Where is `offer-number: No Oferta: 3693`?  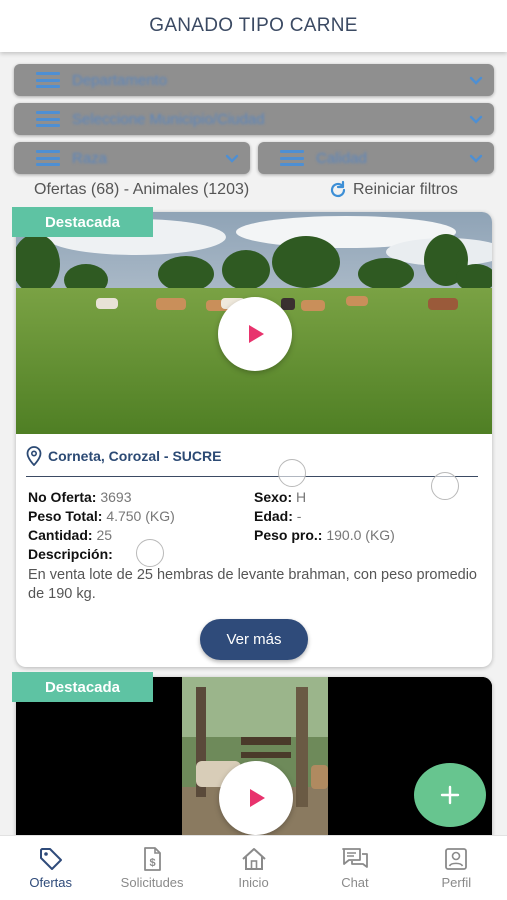
offer-number: No Oferta: 3693 is located at coordinates (80, 497).